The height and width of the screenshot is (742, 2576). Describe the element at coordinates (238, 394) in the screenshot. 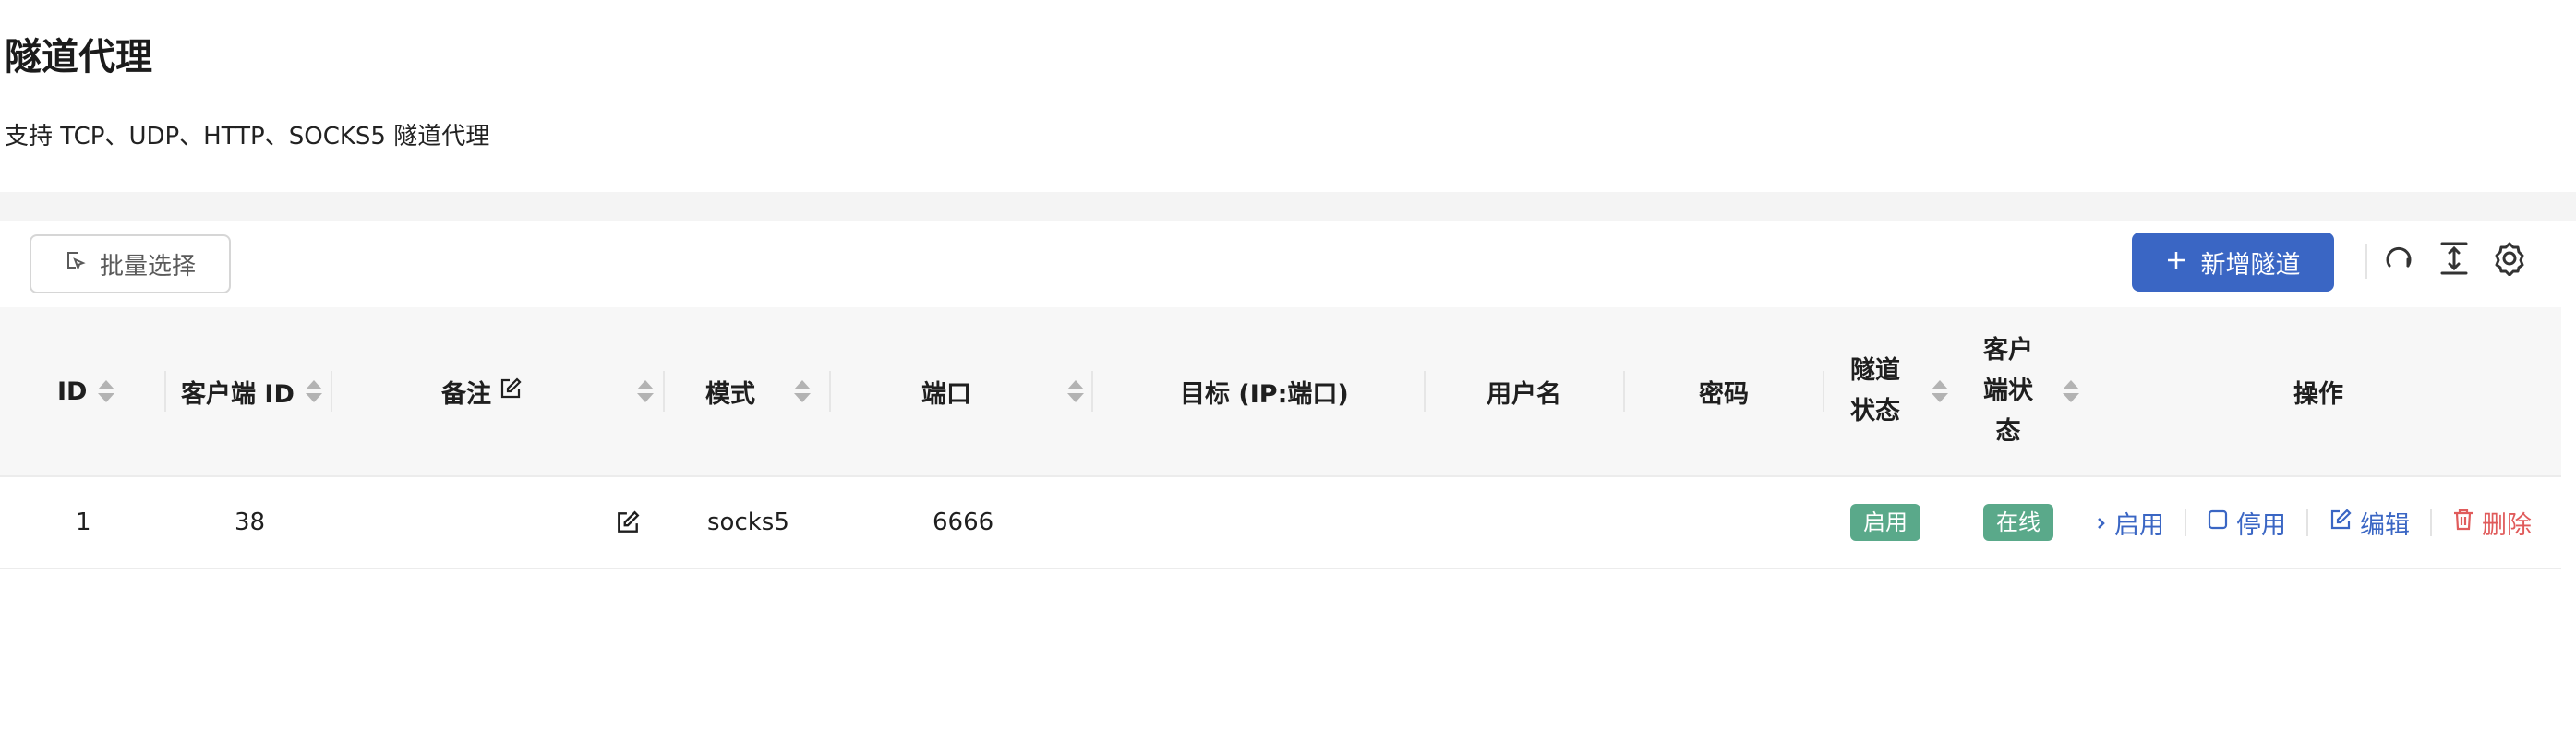

I see `col-header-client-id-label: 客户端 ID` at that location.